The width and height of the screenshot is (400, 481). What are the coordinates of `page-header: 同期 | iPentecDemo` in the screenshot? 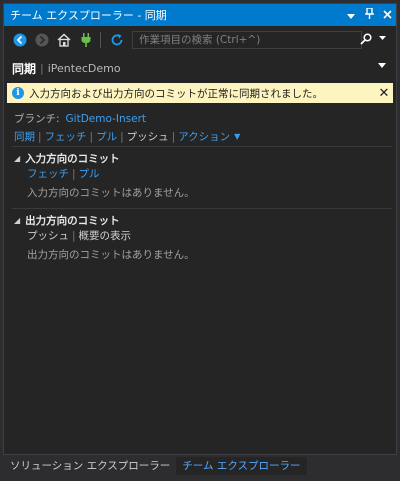 It's located at (200, 68).